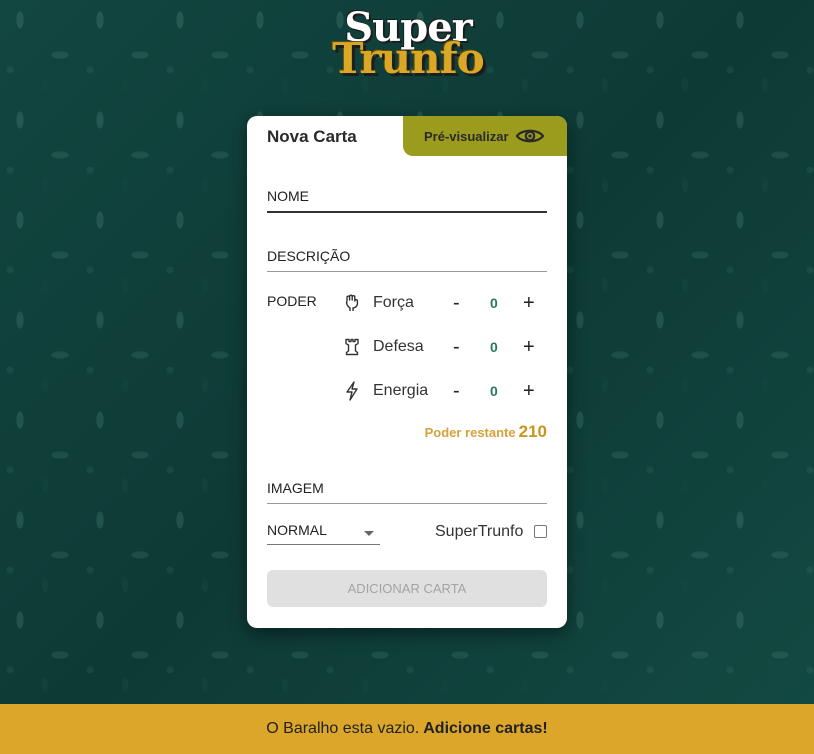  Describe the element at coordinates (343, 728) in the screenshot. I see `empty-deck-message: O Baralho esta vazio.` at that location.